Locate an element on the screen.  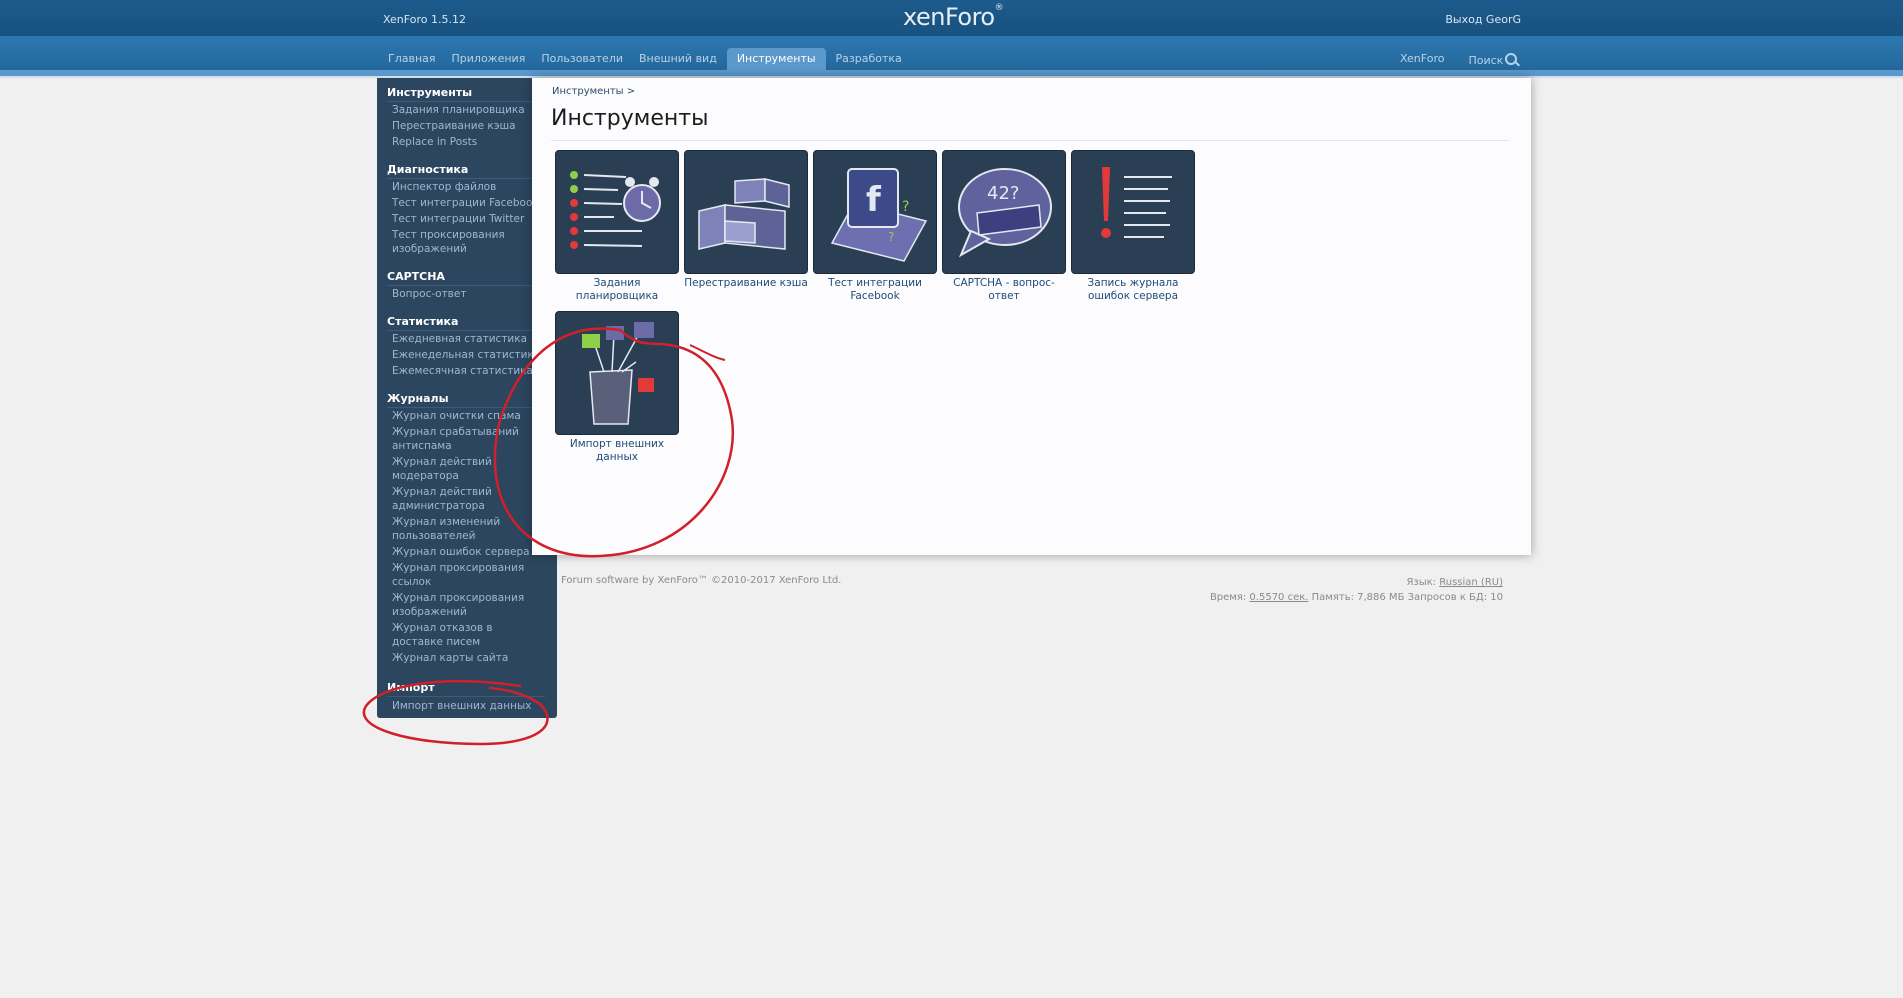
sidebar-item-moderator-log: Журнал действий модератора is located at coordinates (467, 469).